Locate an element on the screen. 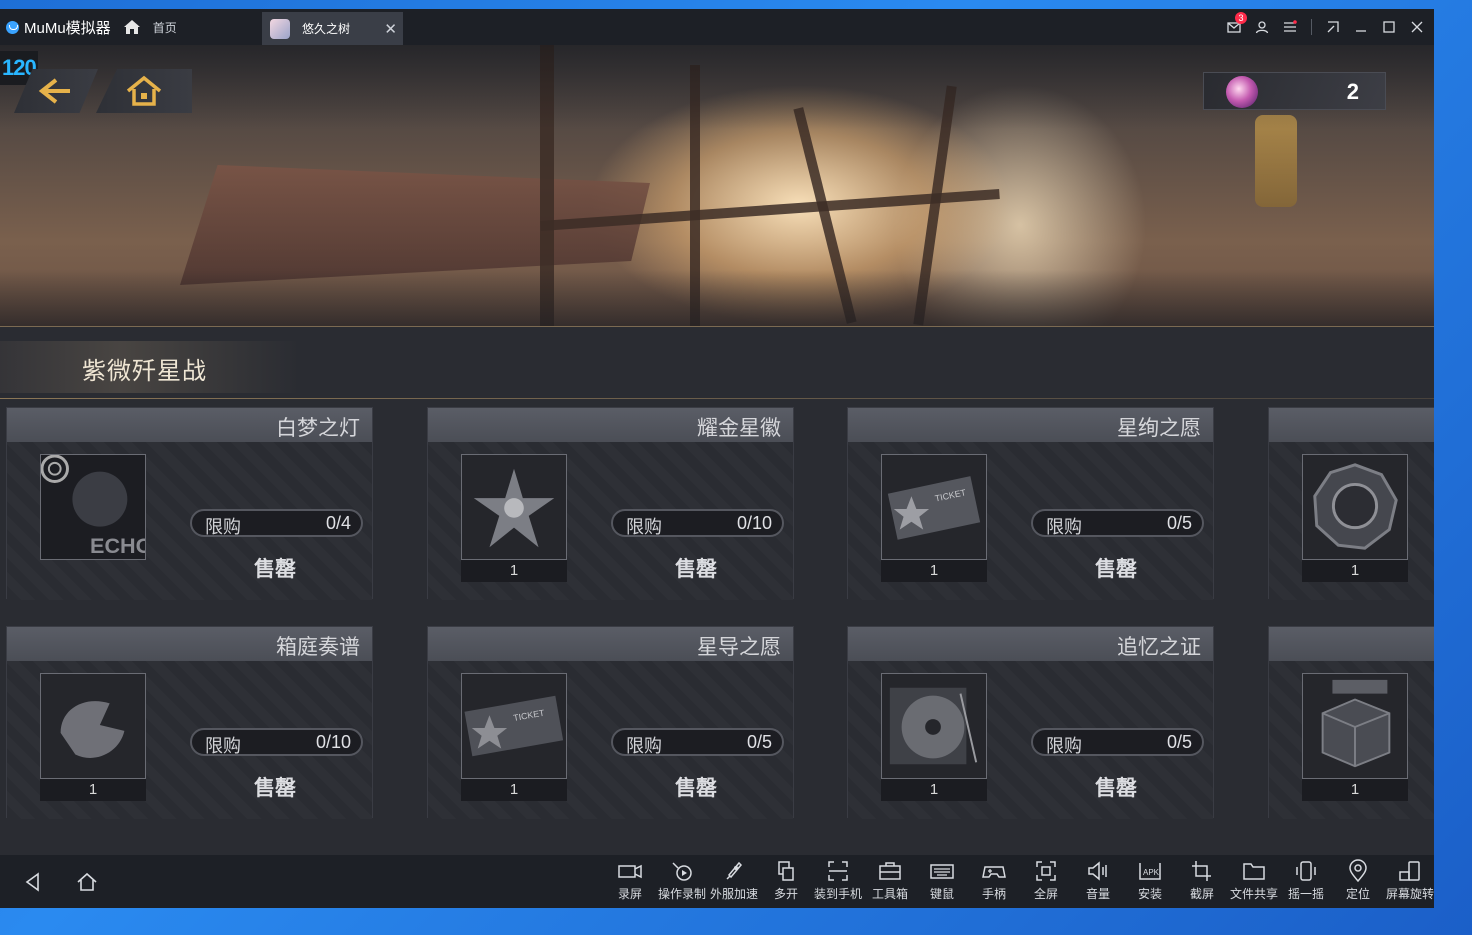 This screenshot has width=1472, height=935. file-share-button: 文件共享 is located at coordinates (1254, 882).